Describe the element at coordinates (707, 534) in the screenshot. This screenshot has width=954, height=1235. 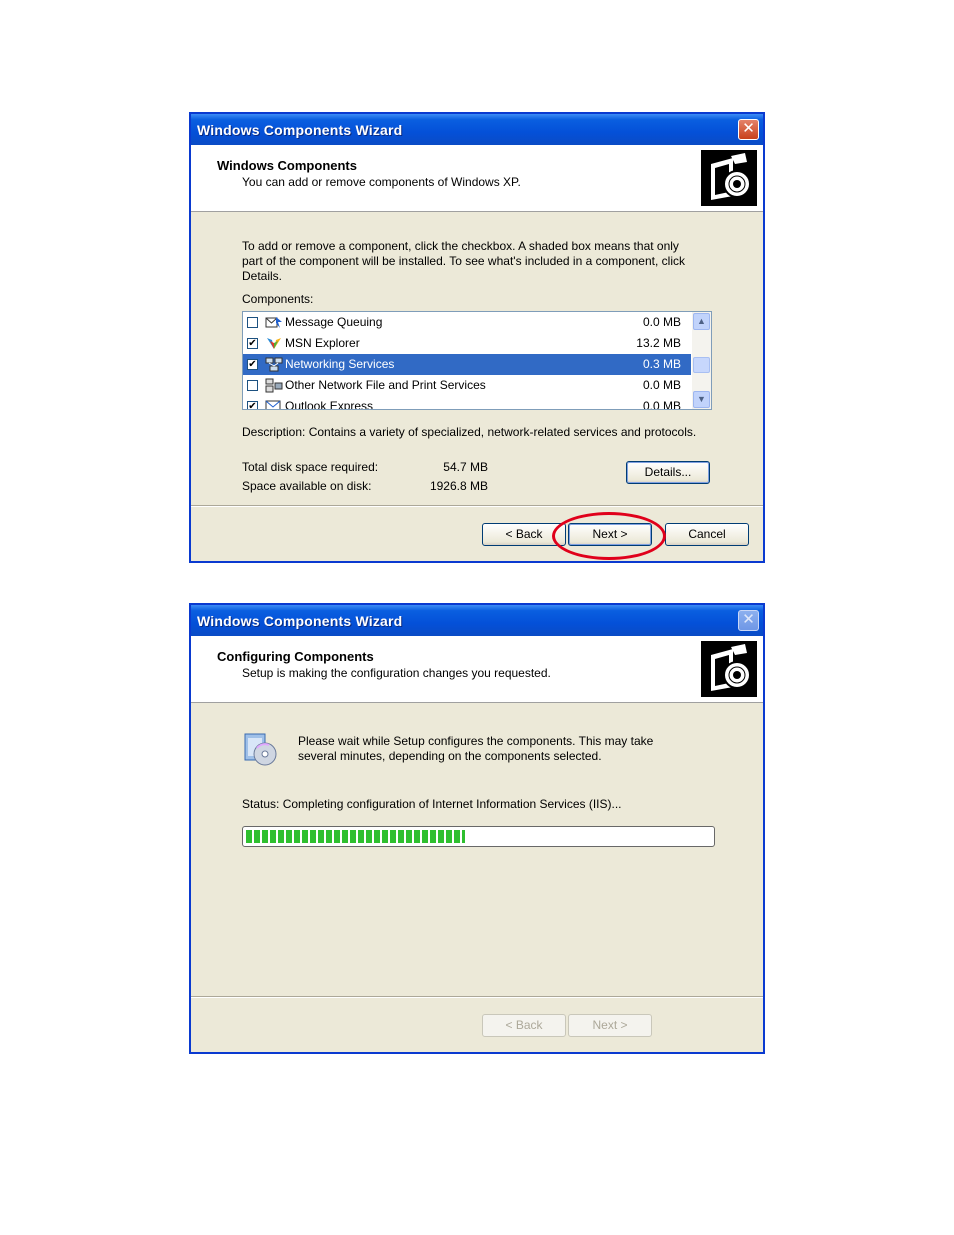
I see `cancel-button: Cancel` at that location.